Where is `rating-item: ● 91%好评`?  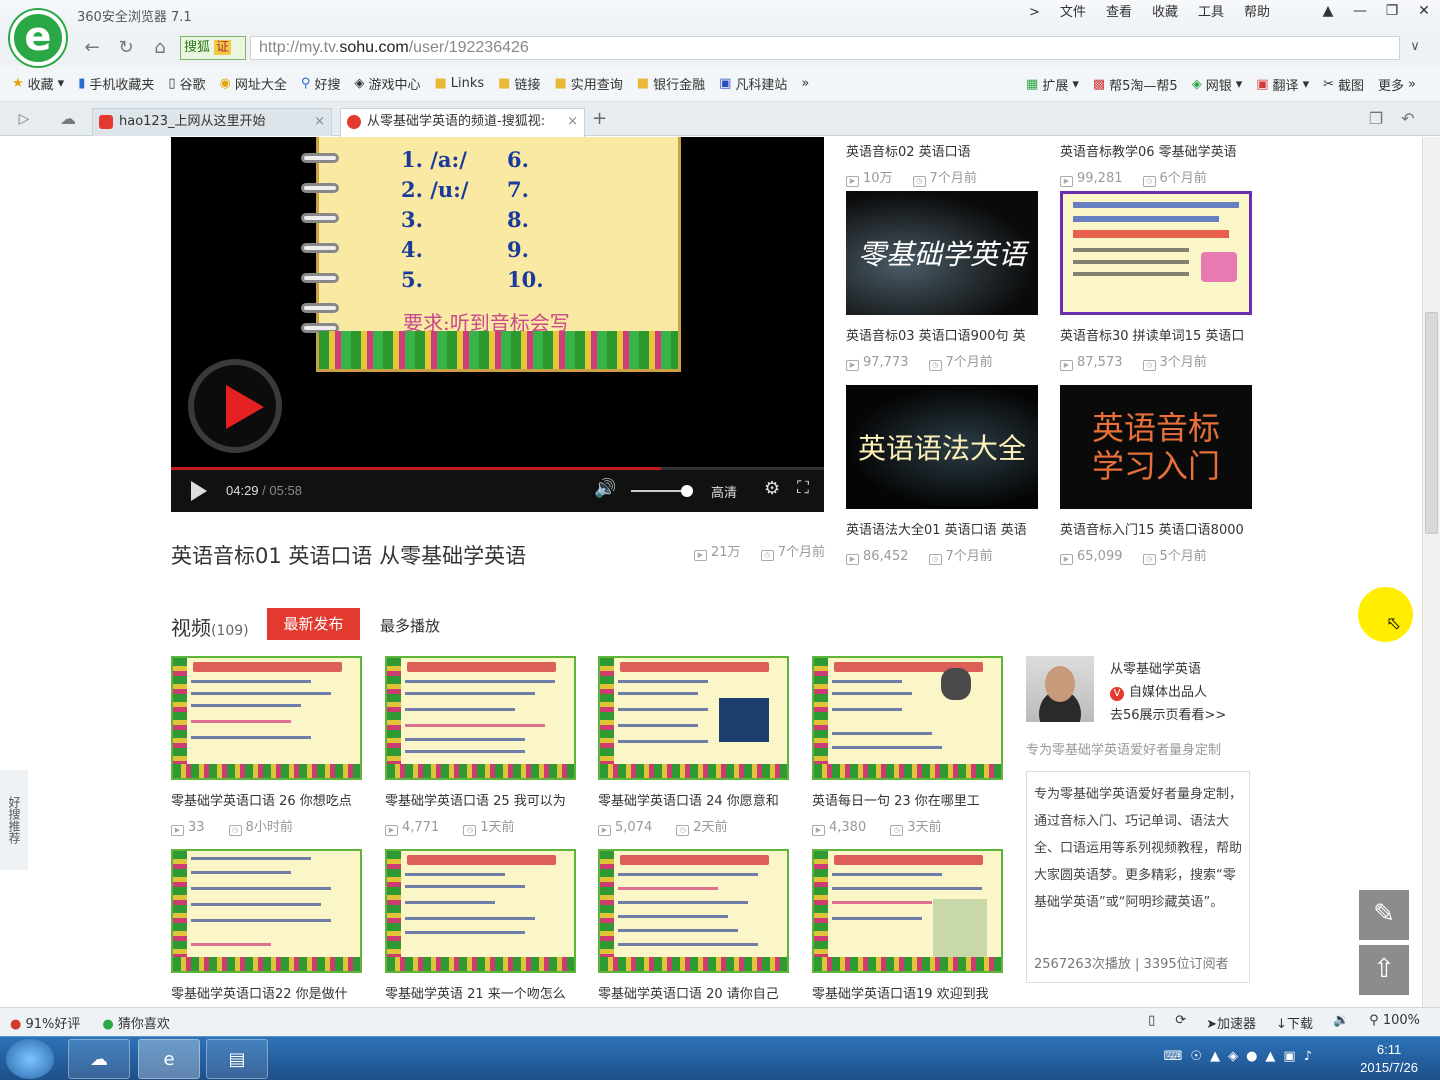
rating-item: ● 91%好评 is located at coordinates (45, 1022).